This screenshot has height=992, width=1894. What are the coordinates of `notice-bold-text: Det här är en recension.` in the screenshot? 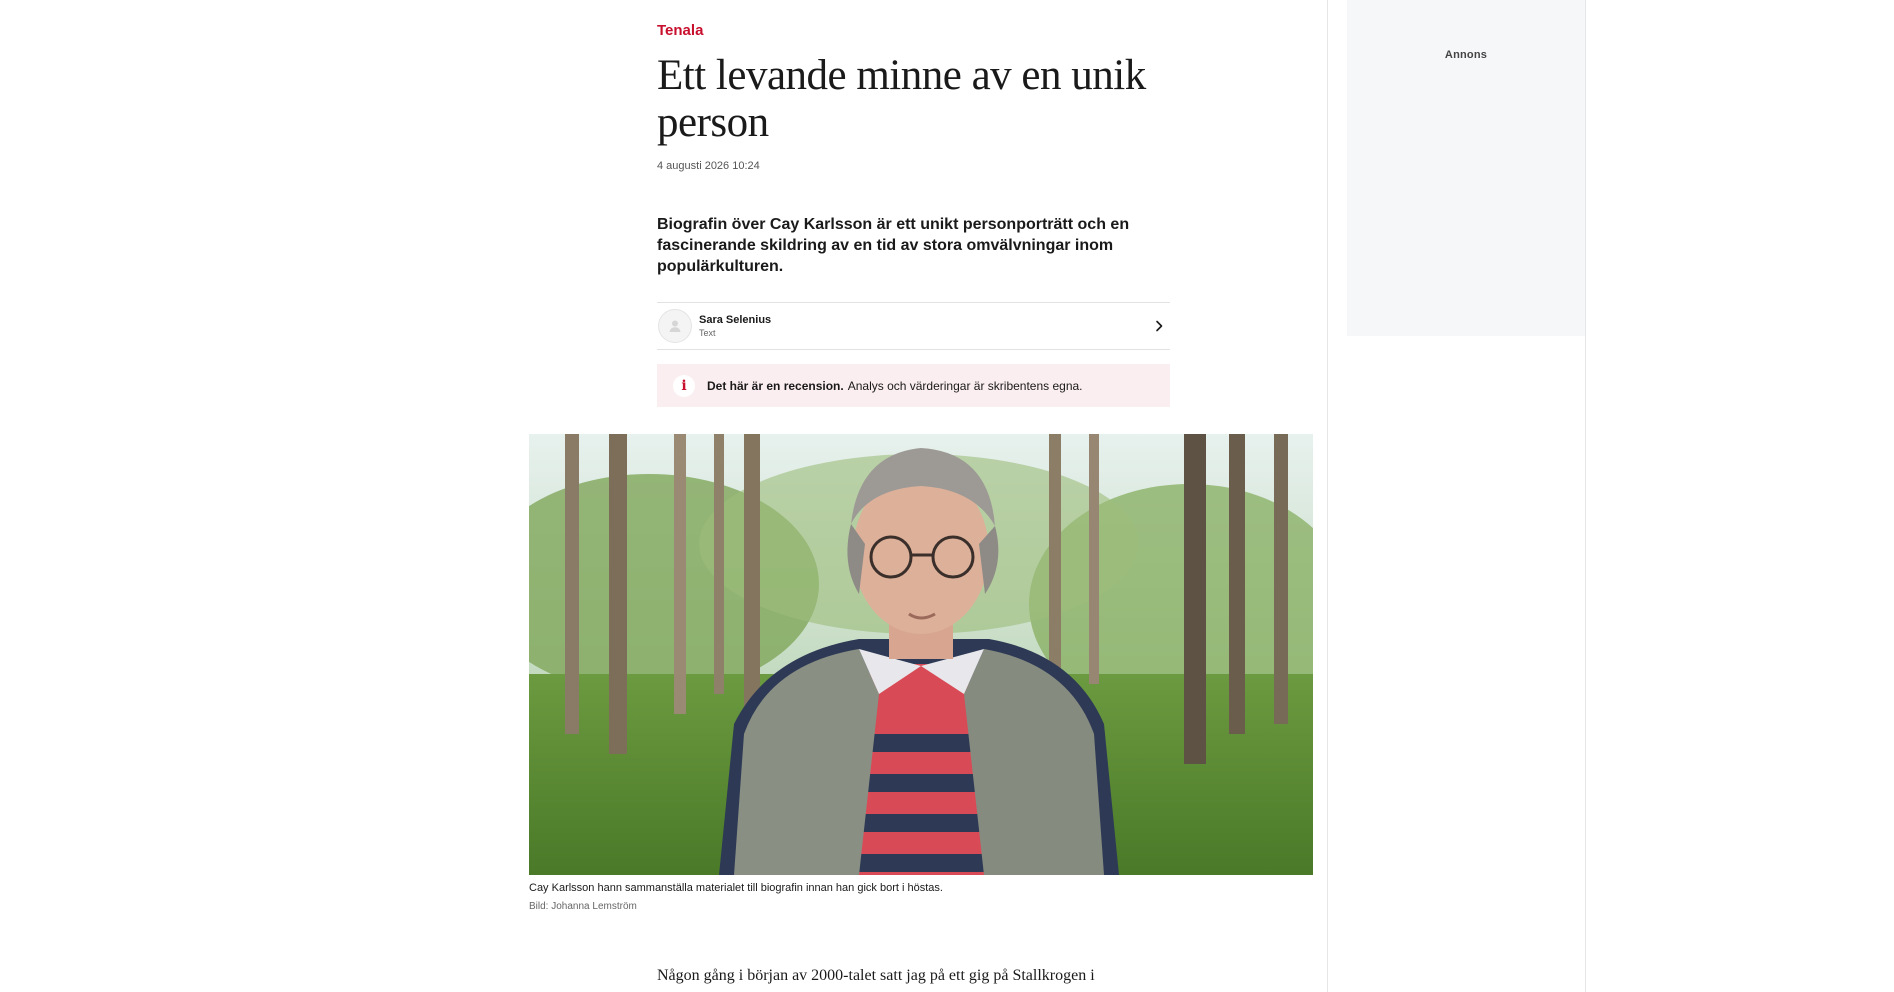 It's located at (775, 385).